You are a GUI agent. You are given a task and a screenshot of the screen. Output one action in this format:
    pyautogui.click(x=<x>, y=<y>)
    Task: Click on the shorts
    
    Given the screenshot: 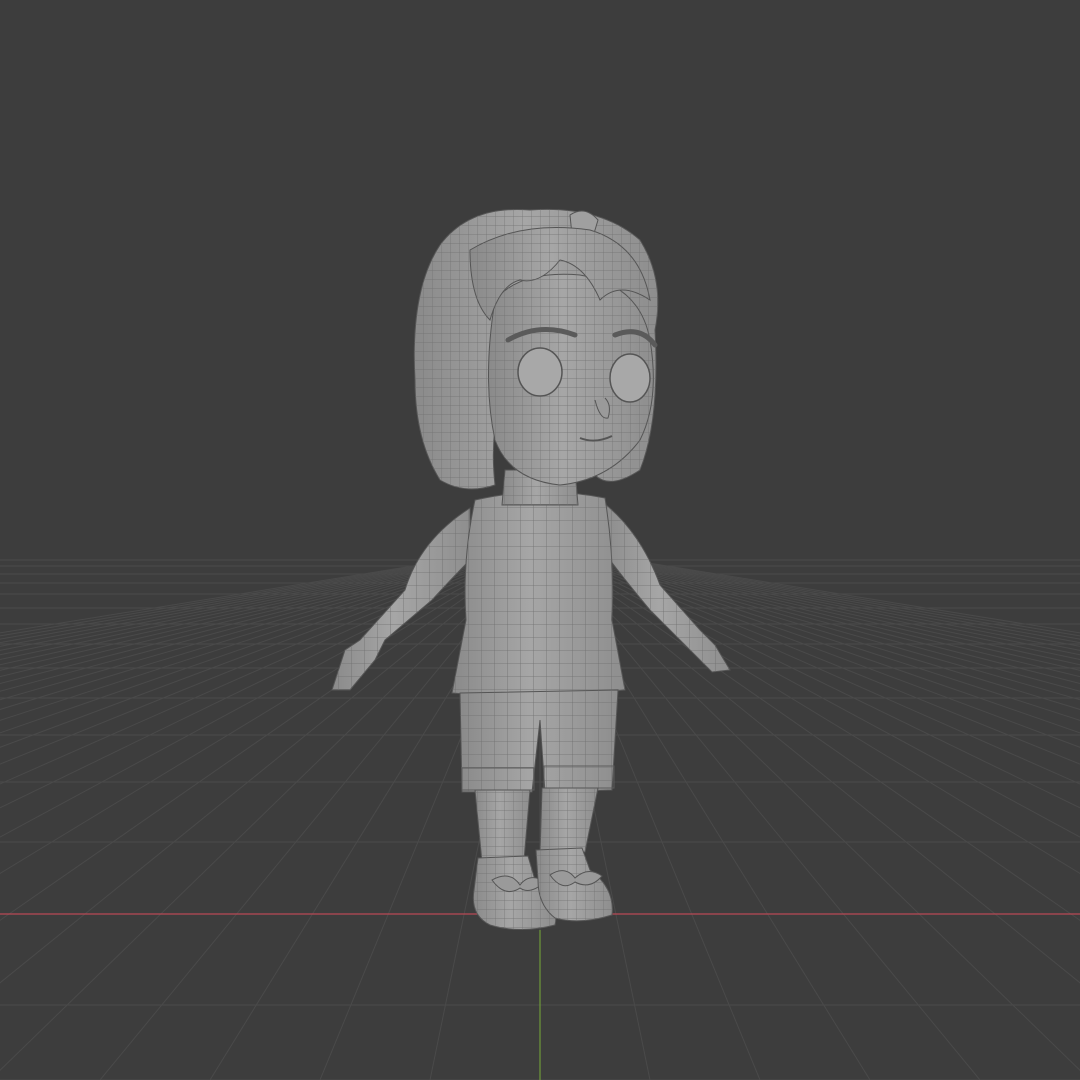 What is the action you would take?
    pyautogui.click(x=539, y=741)
    